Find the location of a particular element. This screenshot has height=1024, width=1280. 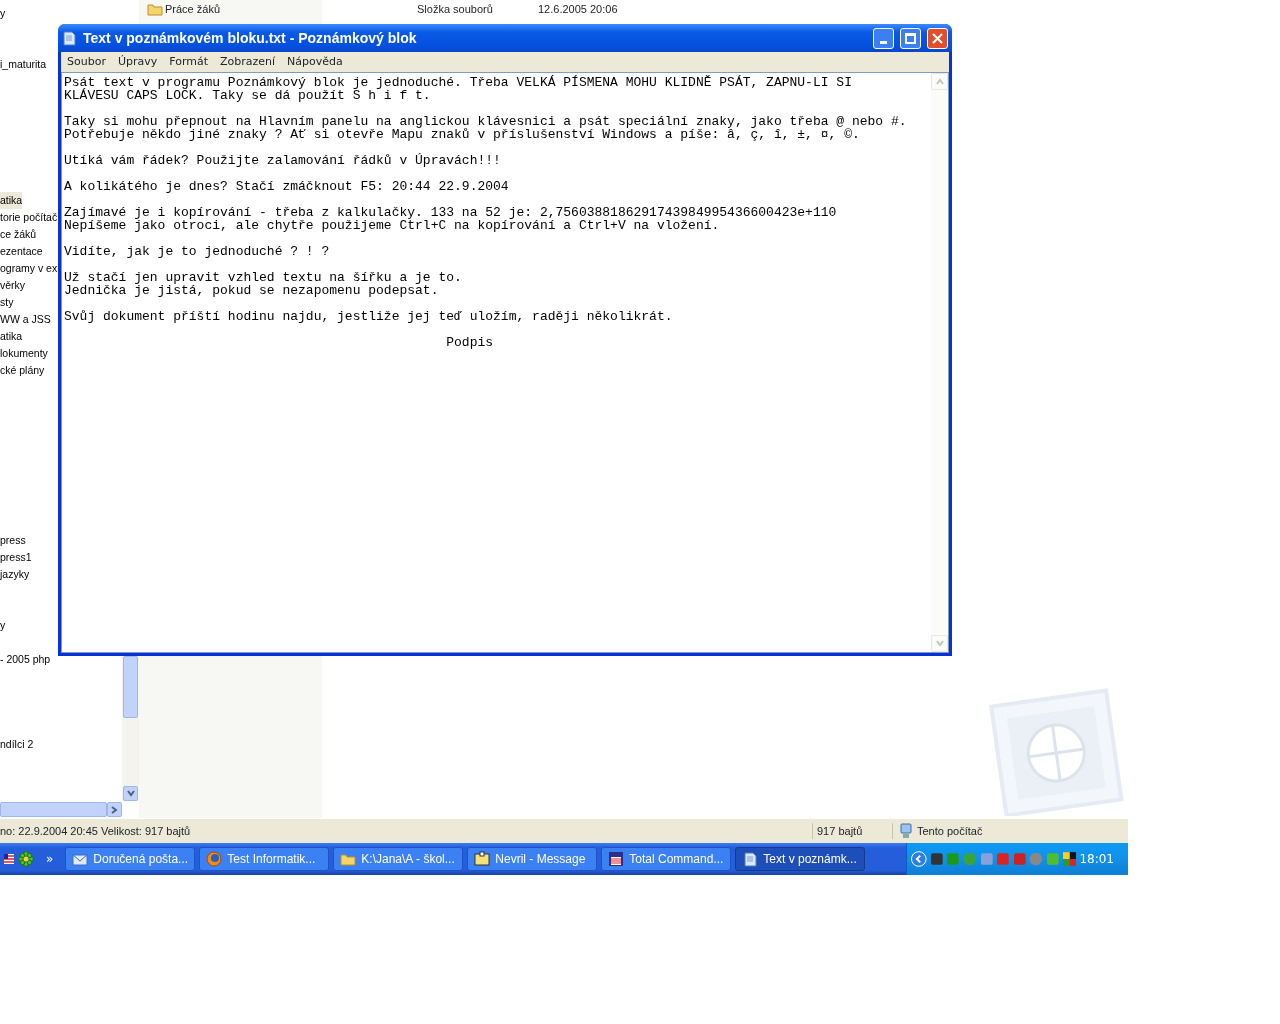

minimize-icon is located at coordinates (883, 42).